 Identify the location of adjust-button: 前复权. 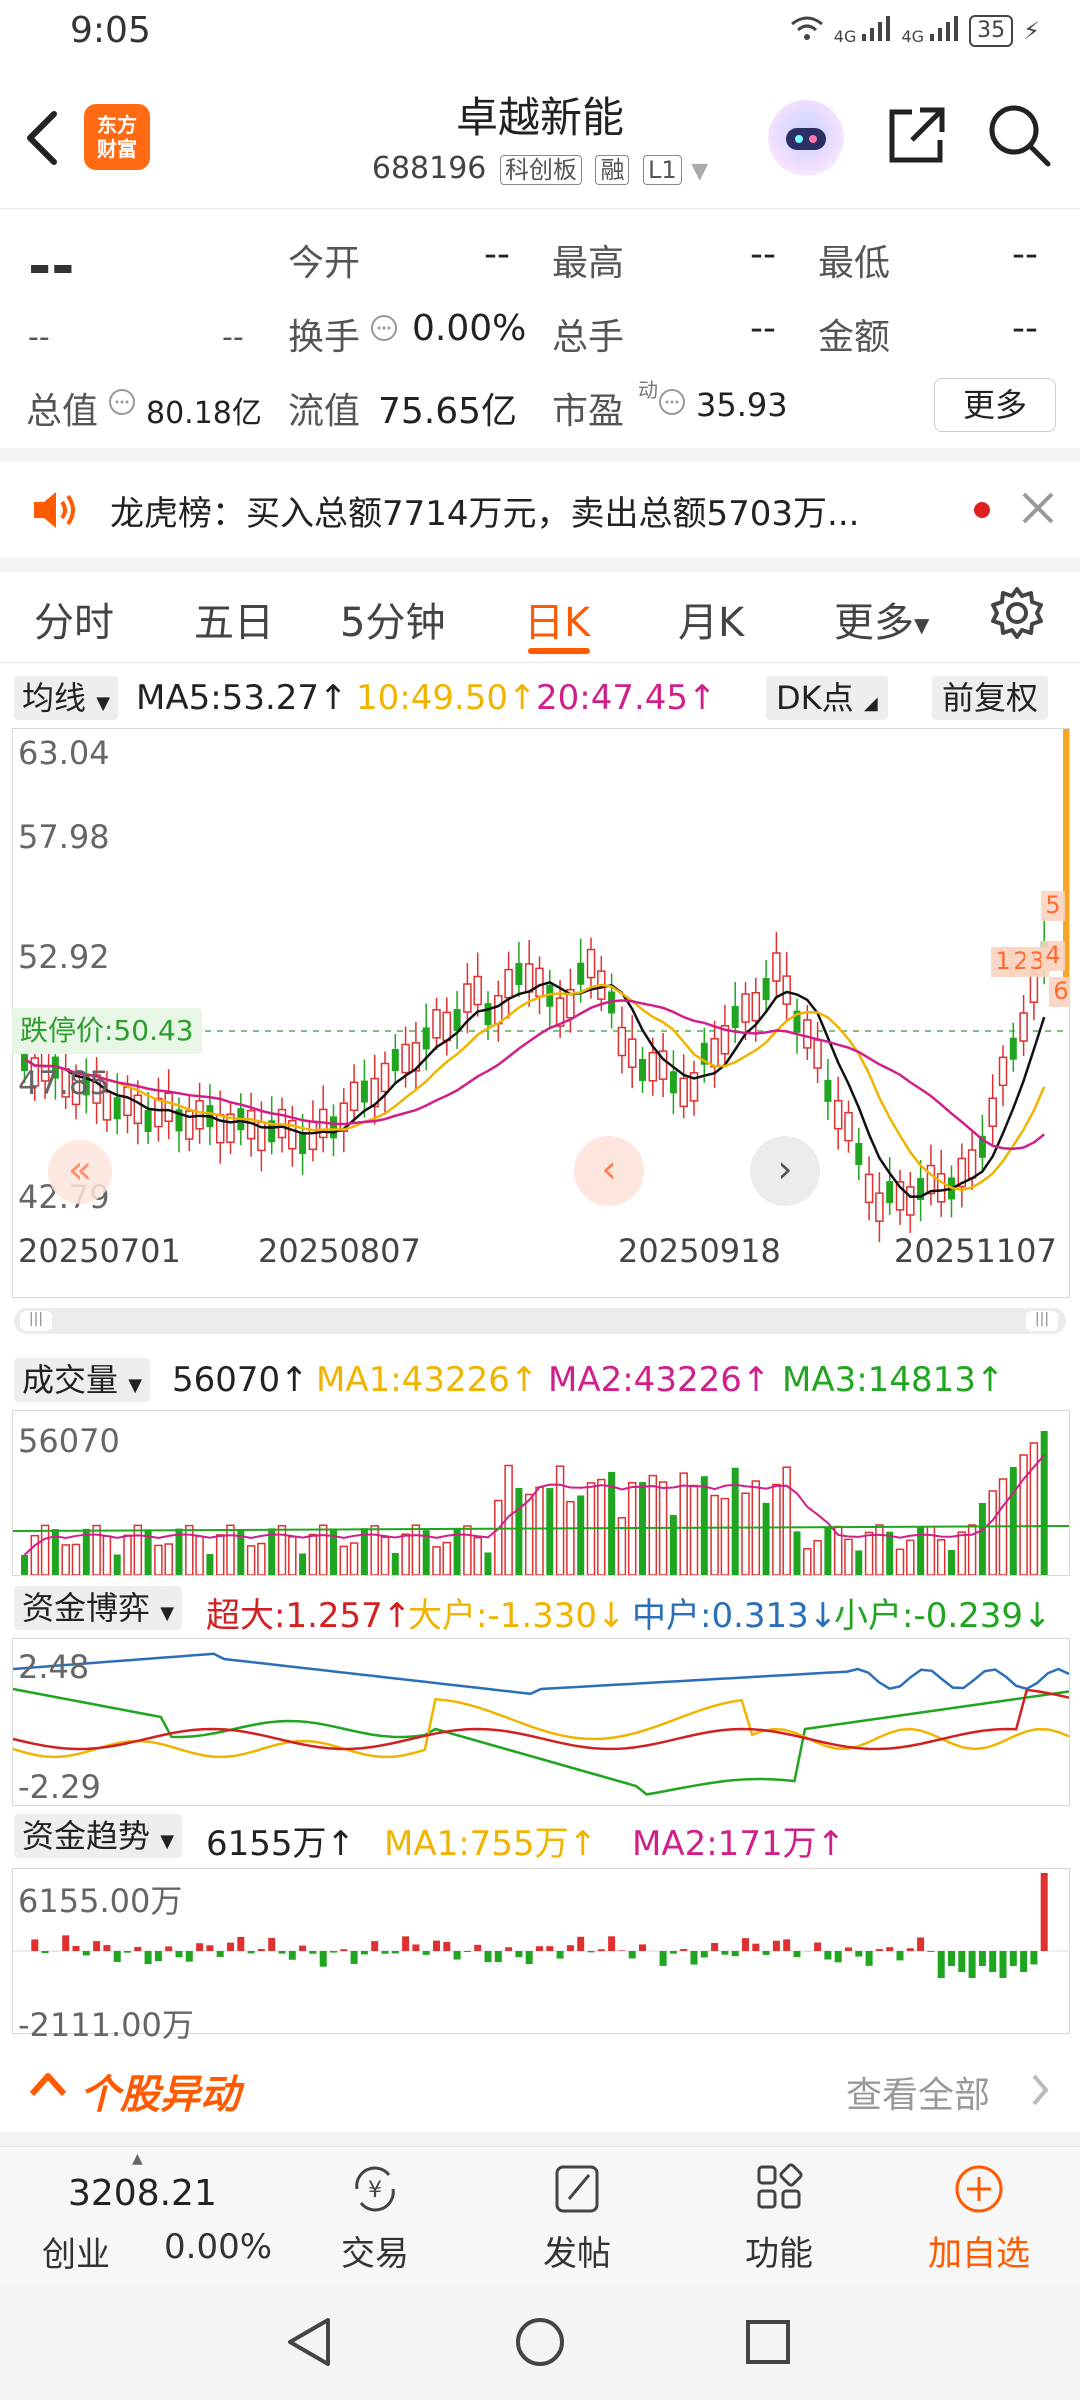
(990, 698).